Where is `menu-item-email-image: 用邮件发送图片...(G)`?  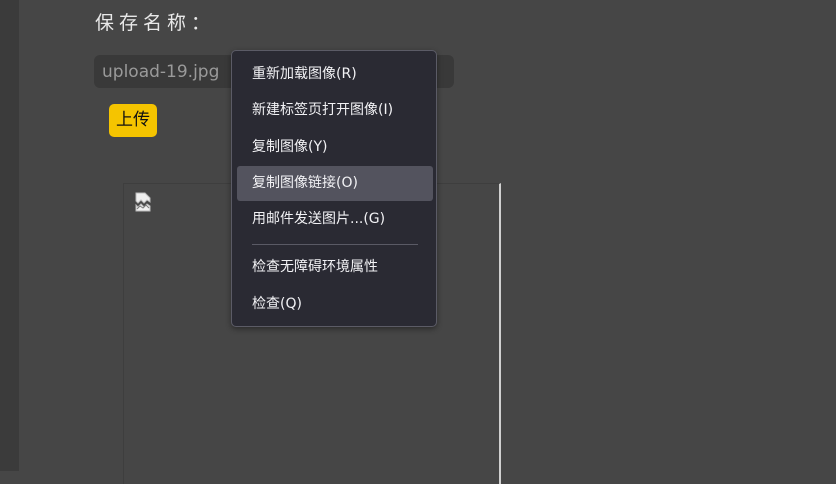 menu-item-email-image: 用邮件发送图片...(G) is located at coordinates (335, 219).